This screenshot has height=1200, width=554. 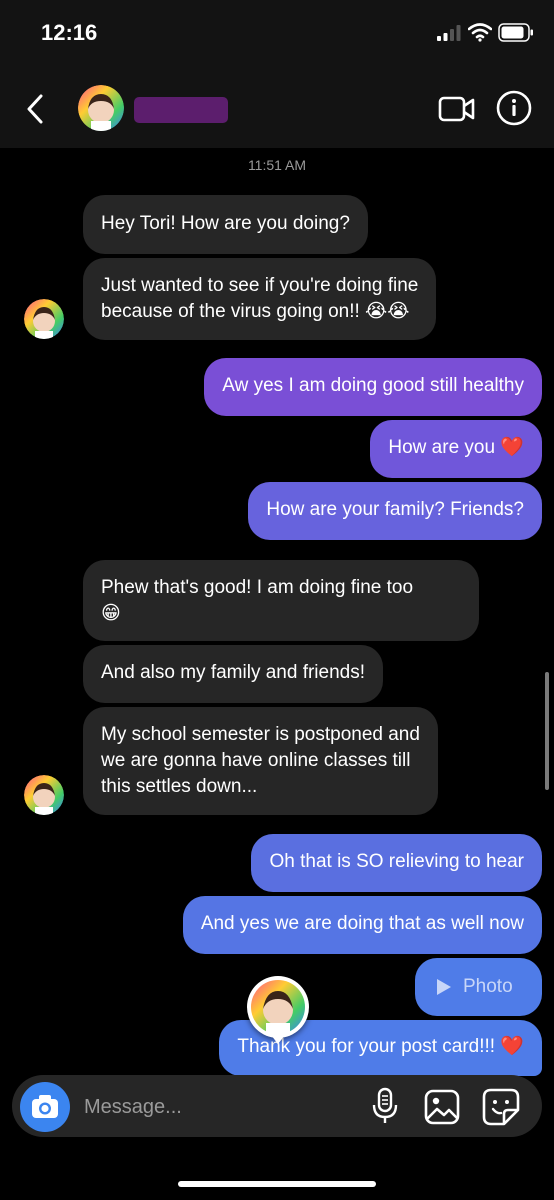 I want to click on message-text: Aw yes I am doing good still healthy, so click(x=373, y=385).